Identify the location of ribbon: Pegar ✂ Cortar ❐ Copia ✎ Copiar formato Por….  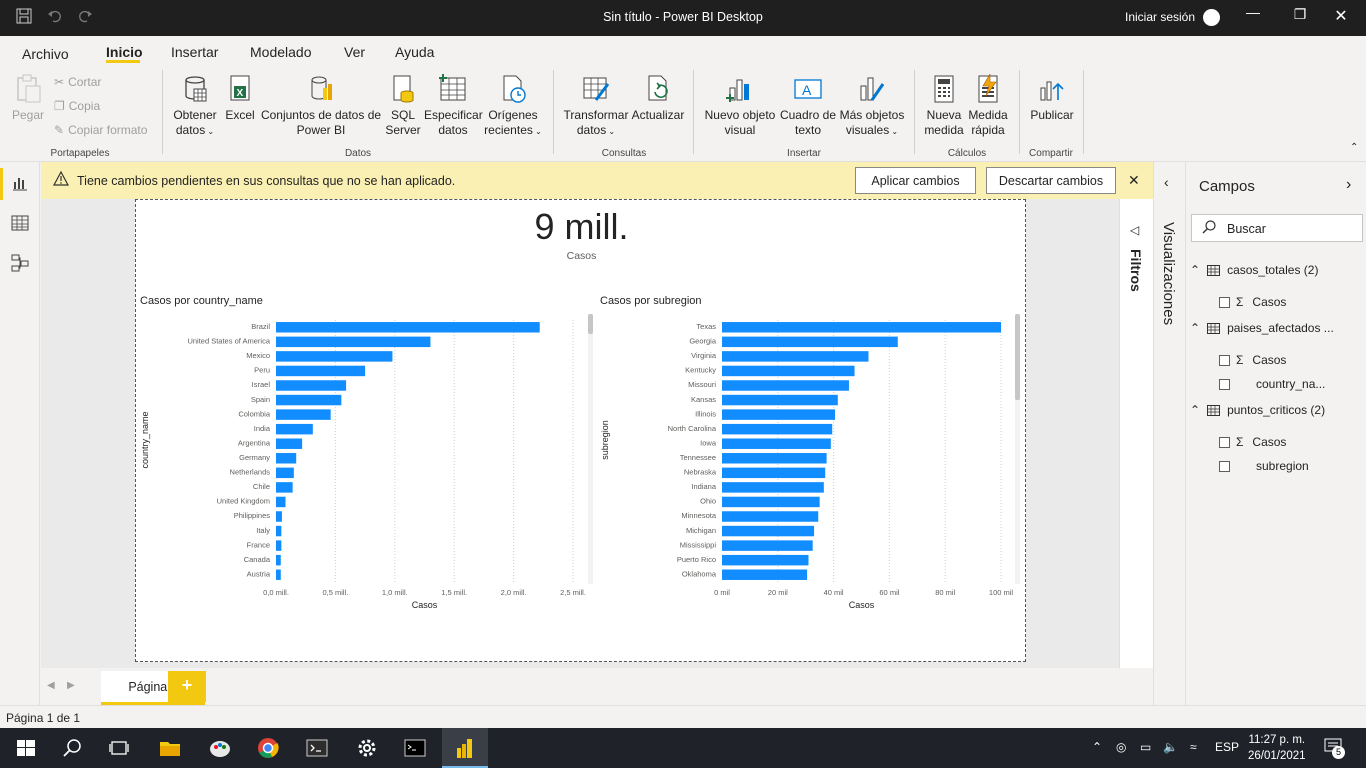
(683, 114).